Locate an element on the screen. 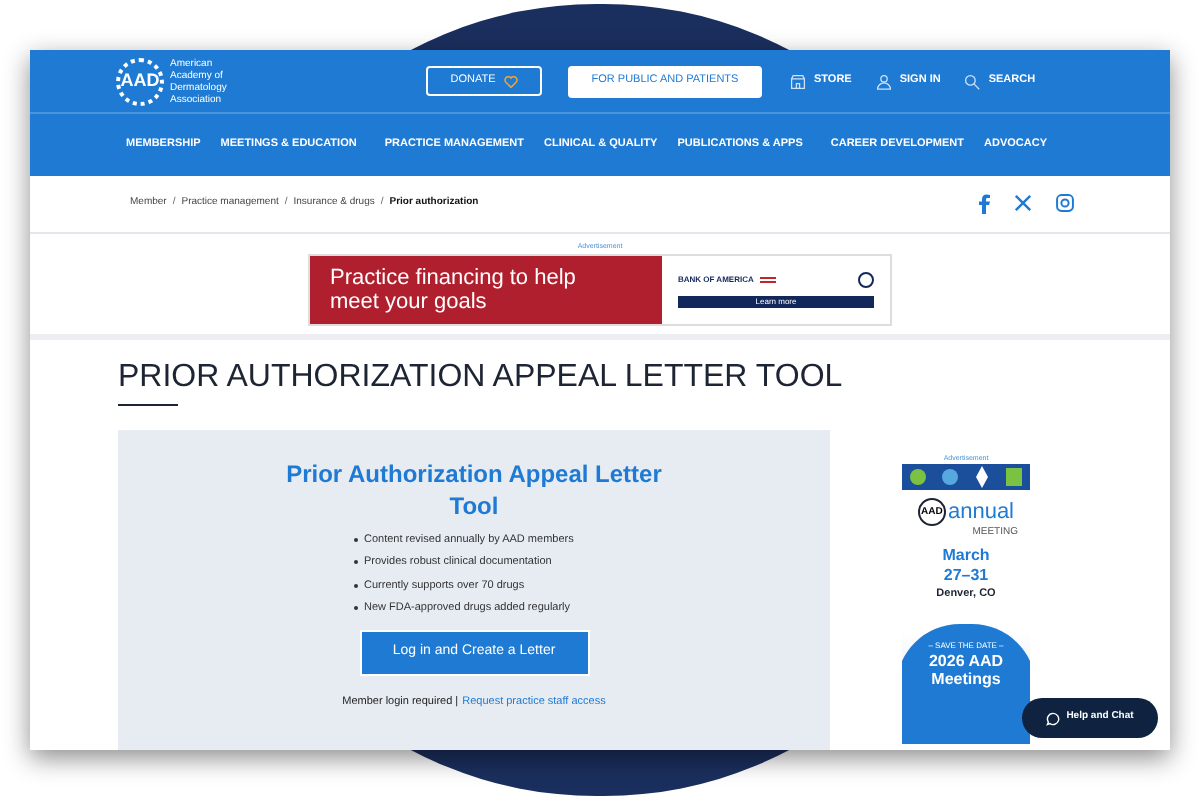  logo-mark: AAD is located at coordinates (140, 81).